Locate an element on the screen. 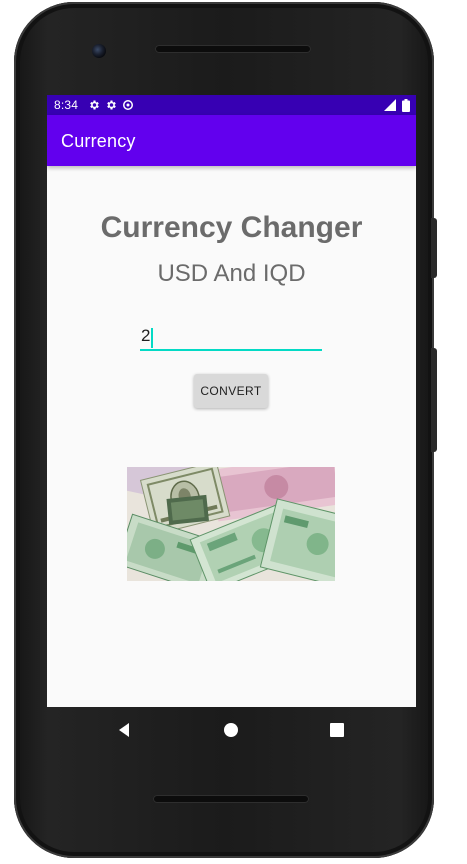 Image resolution: width=467 pixels, height=864 pixels. status-notifications is located at coordinates (111, 105).